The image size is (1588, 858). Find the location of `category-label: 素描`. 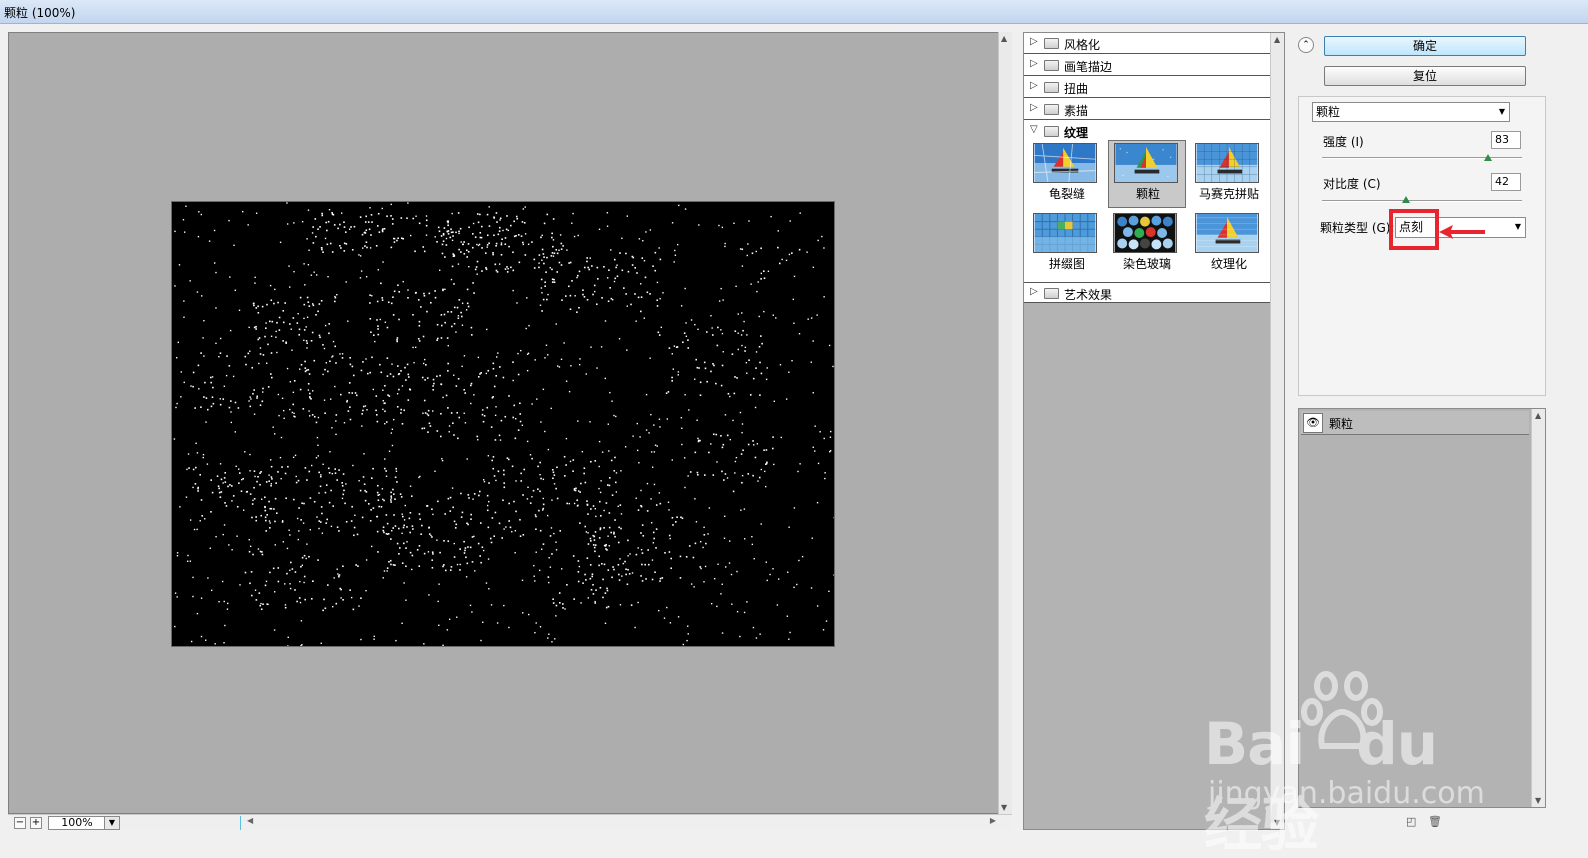

category-label: 素描 is located at coordinates (1076, 111).